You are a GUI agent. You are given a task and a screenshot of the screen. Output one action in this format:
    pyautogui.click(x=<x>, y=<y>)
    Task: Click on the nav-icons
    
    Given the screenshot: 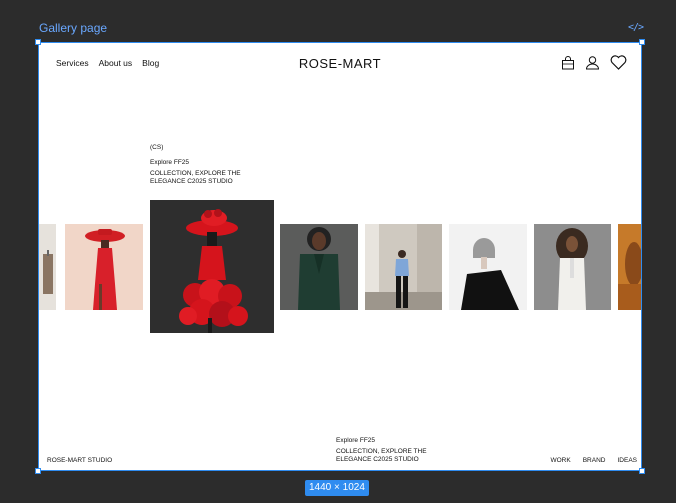 What is the action you would take?
    pyautogui.click(x=594, y=62)
    